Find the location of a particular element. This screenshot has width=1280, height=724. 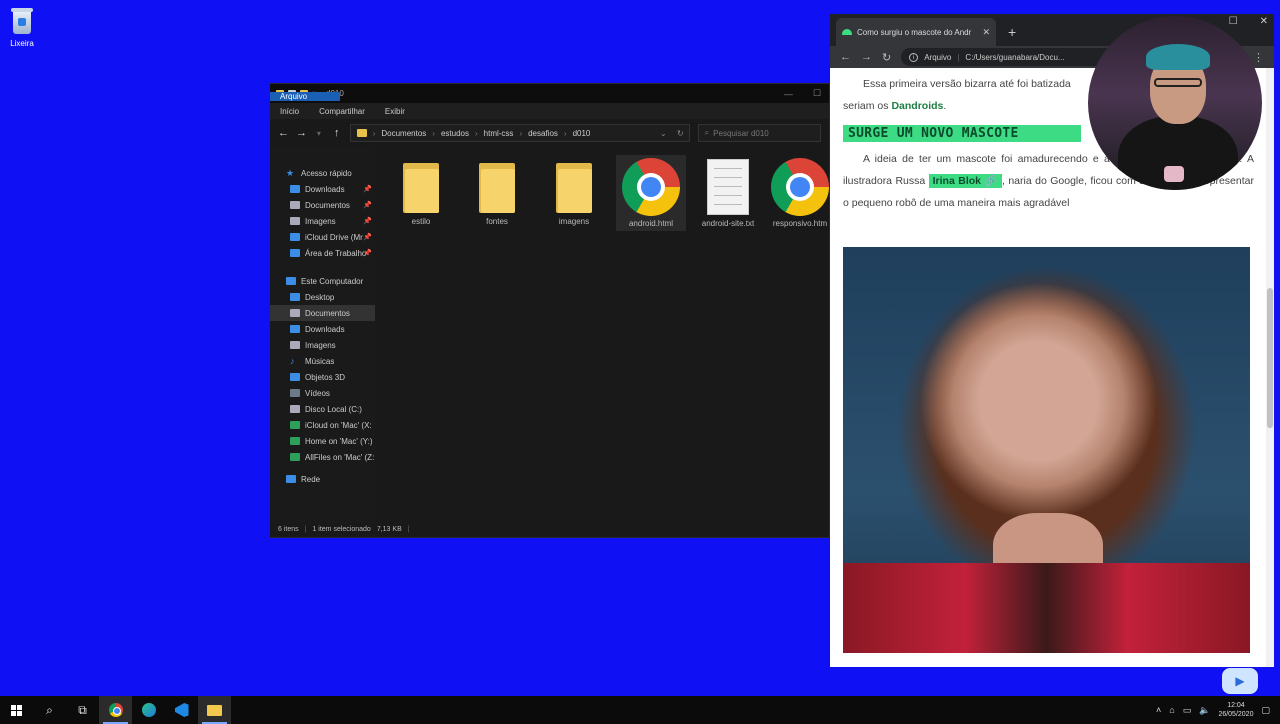

sidebar-item-videos: Vídeos is located at coordinates (322, 393).